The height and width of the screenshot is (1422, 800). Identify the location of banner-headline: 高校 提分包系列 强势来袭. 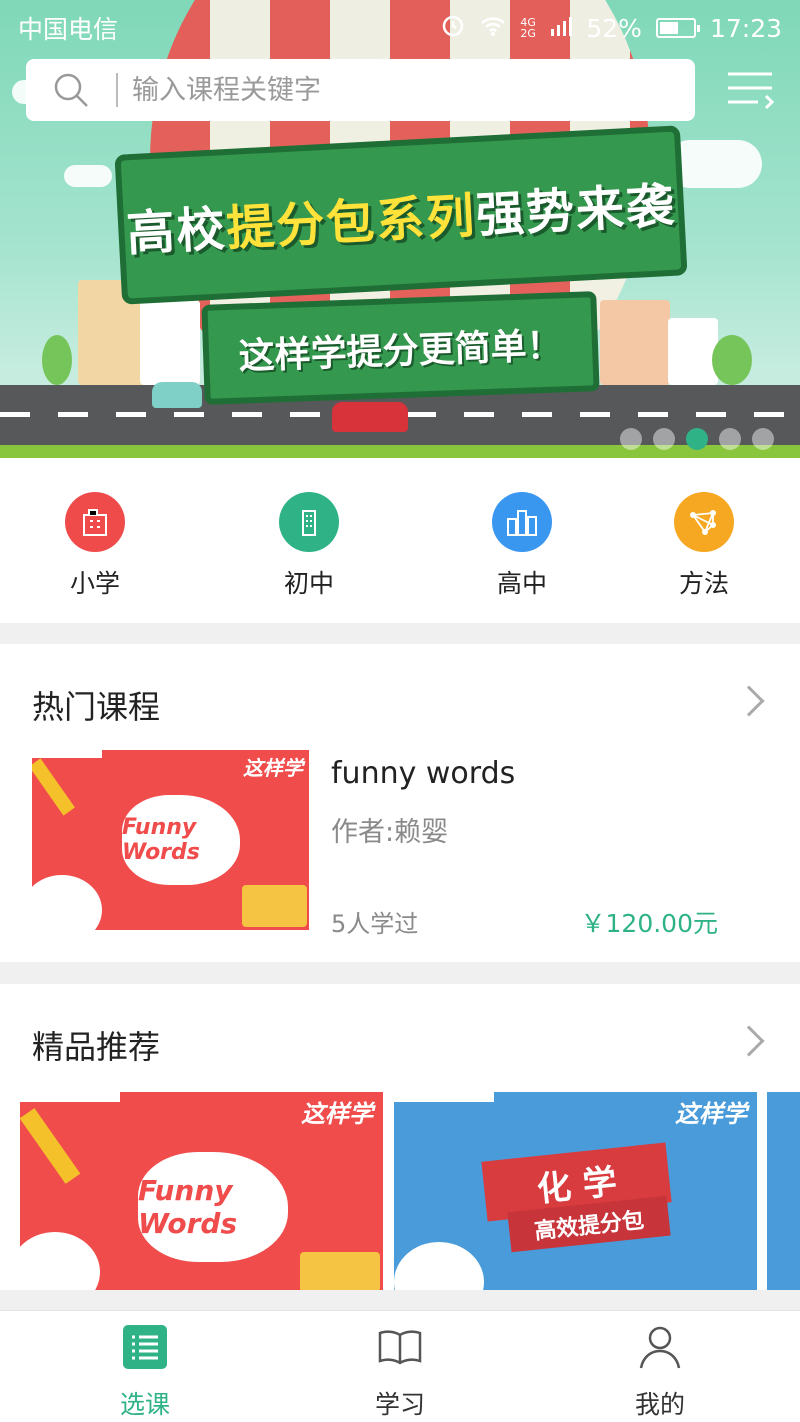
(401, 215).